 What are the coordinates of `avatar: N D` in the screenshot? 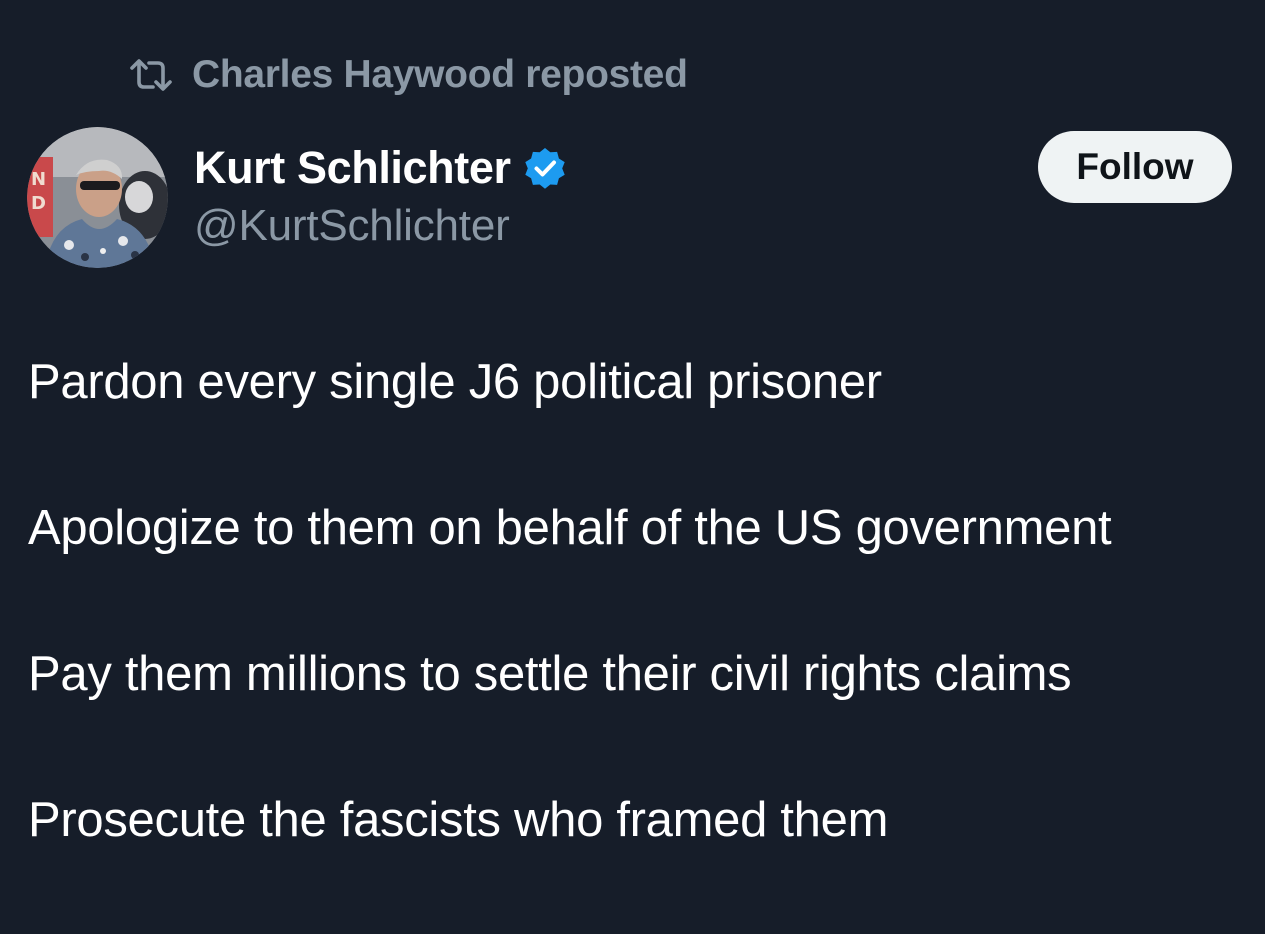 It's located at (97, 197).